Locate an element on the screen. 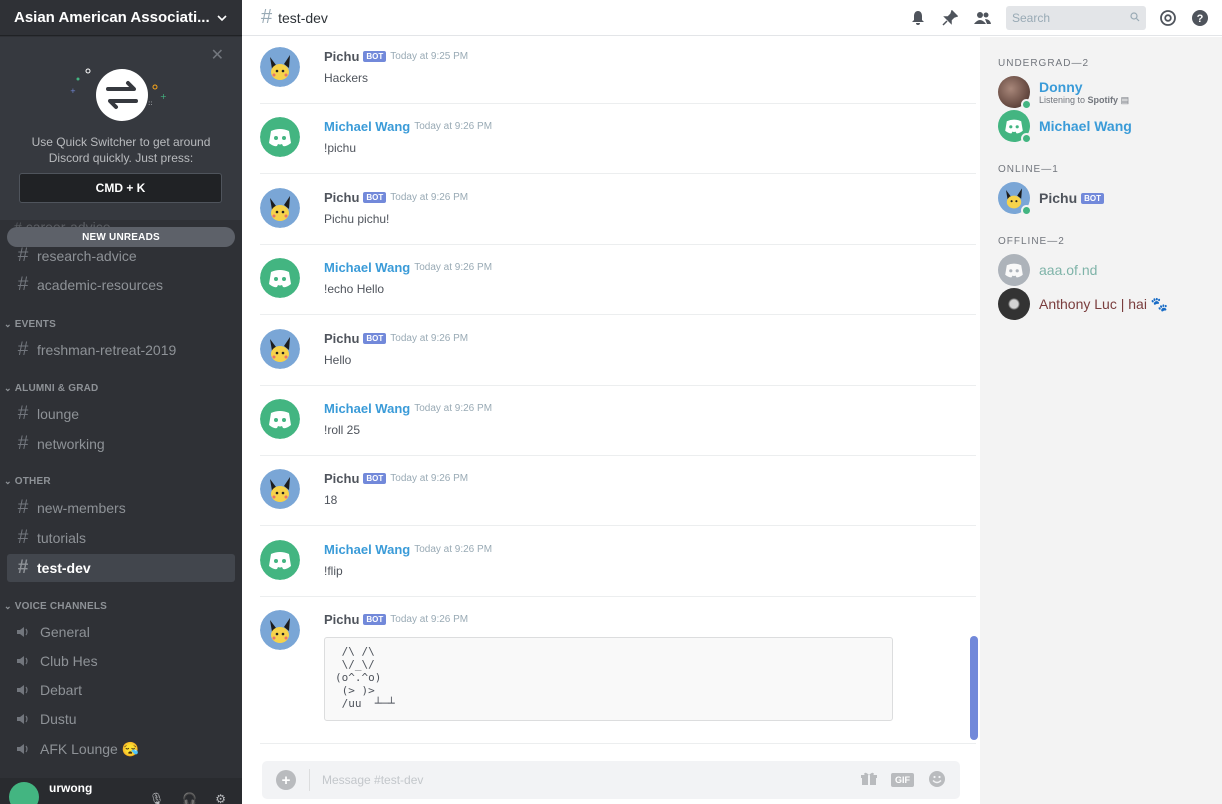 This screenshot has width=1222, height=804. member-name: Anthony Luc | hai 🐾 is located at coordinates (1104, 303).